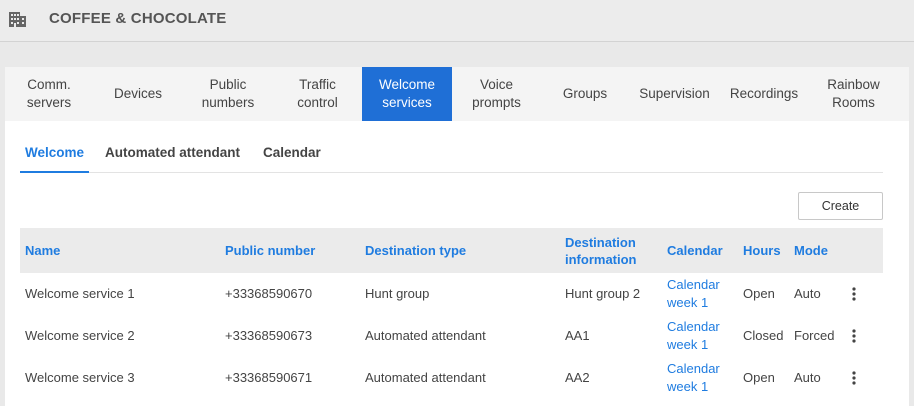 The width and height of the screenshot is (914, 406). What do you see at coordinates (49, 94) in the screenshot?
I see `tab-comm-servers: Comm. servers` at bounding box center [49, 94].